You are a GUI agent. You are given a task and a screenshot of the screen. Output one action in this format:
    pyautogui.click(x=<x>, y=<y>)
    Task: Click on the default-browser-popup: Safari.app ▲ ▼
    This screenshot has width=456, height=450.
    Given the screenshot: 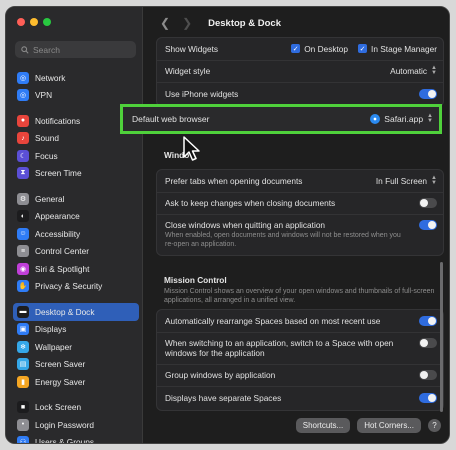 What is the action you would take?
    pyautogui.click(x=401, y=118)
    